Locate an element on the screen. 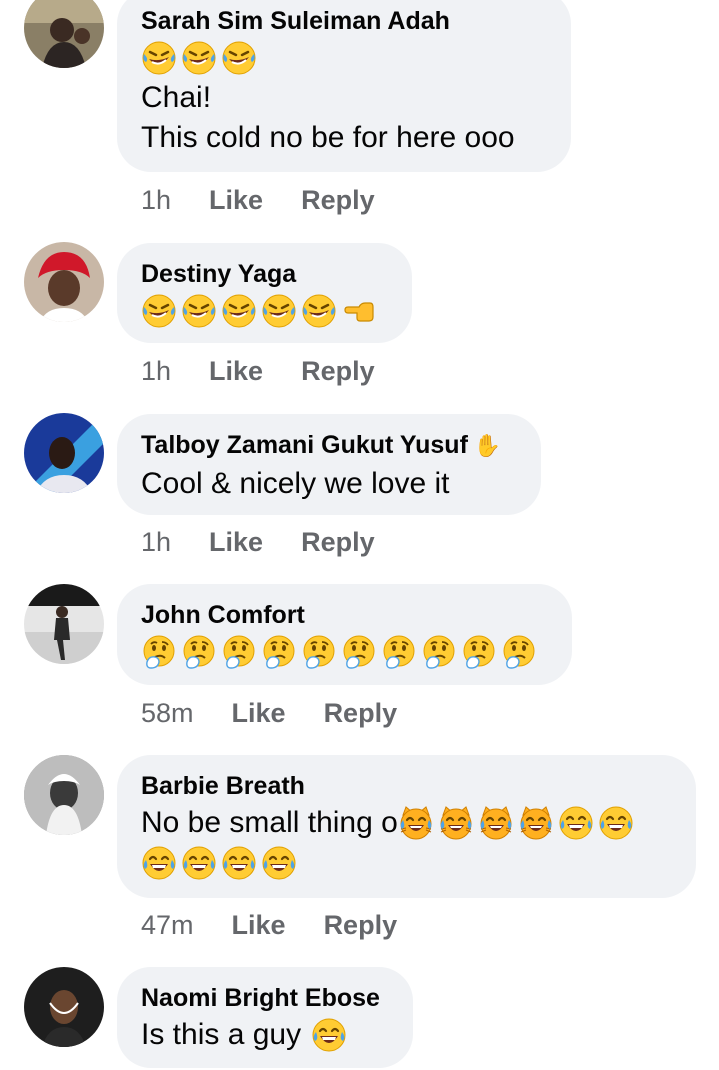 Image resolution: width=719 pixels, height=1070 pixels. comment-bubble: Barbie Breath No be small thing o is located at coordinates (406, 826).